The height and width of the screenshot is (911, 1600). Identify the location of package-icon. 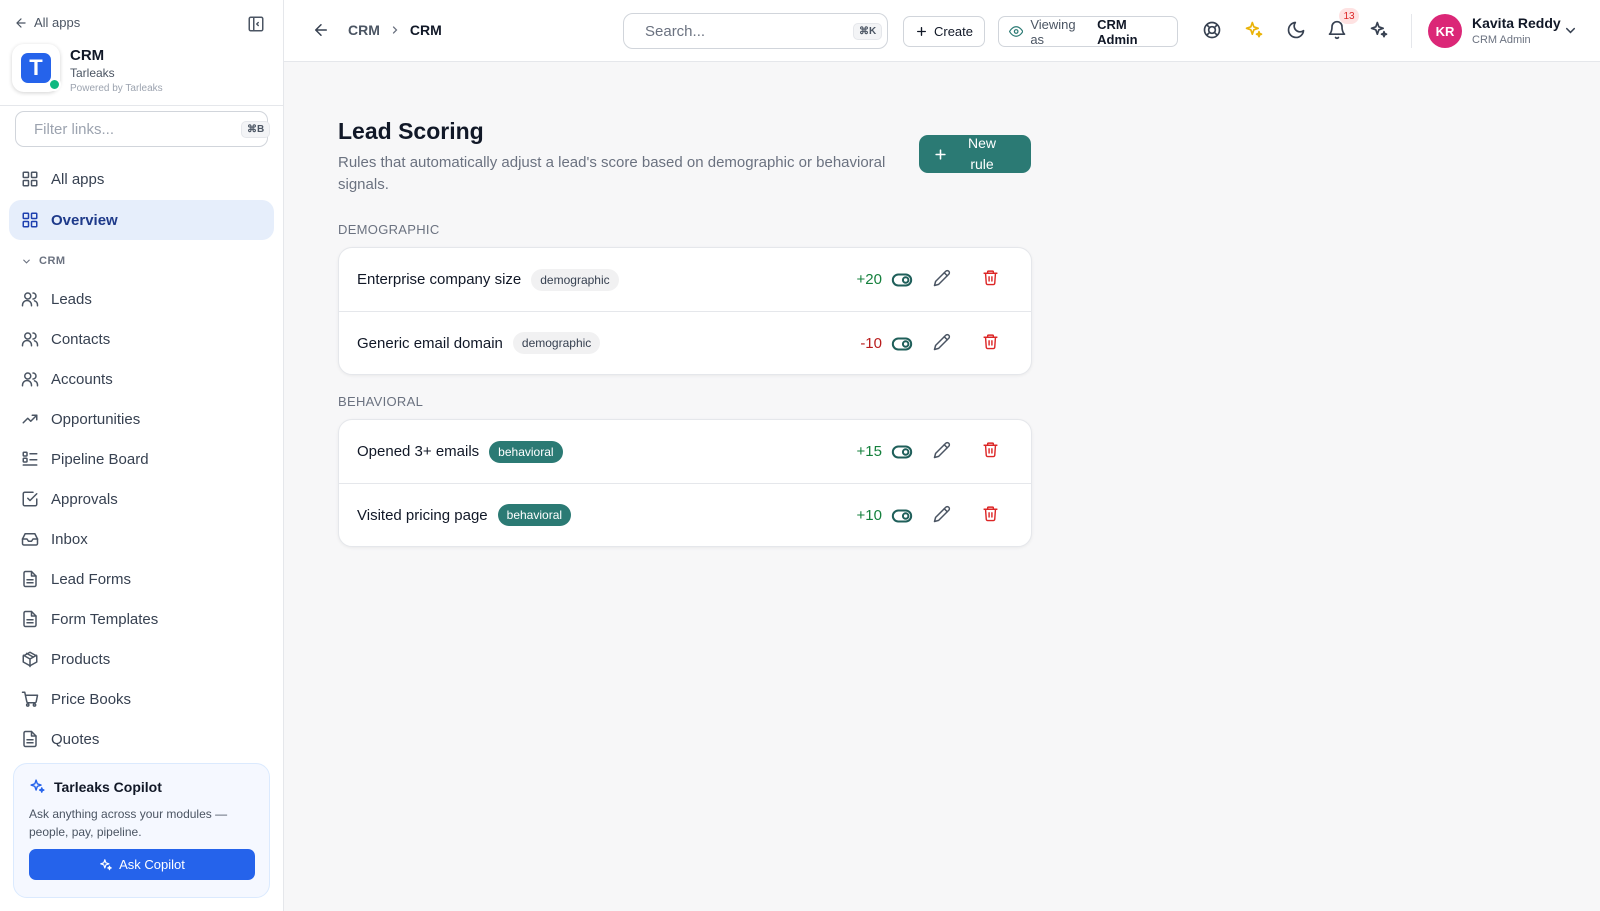
(30, 659).